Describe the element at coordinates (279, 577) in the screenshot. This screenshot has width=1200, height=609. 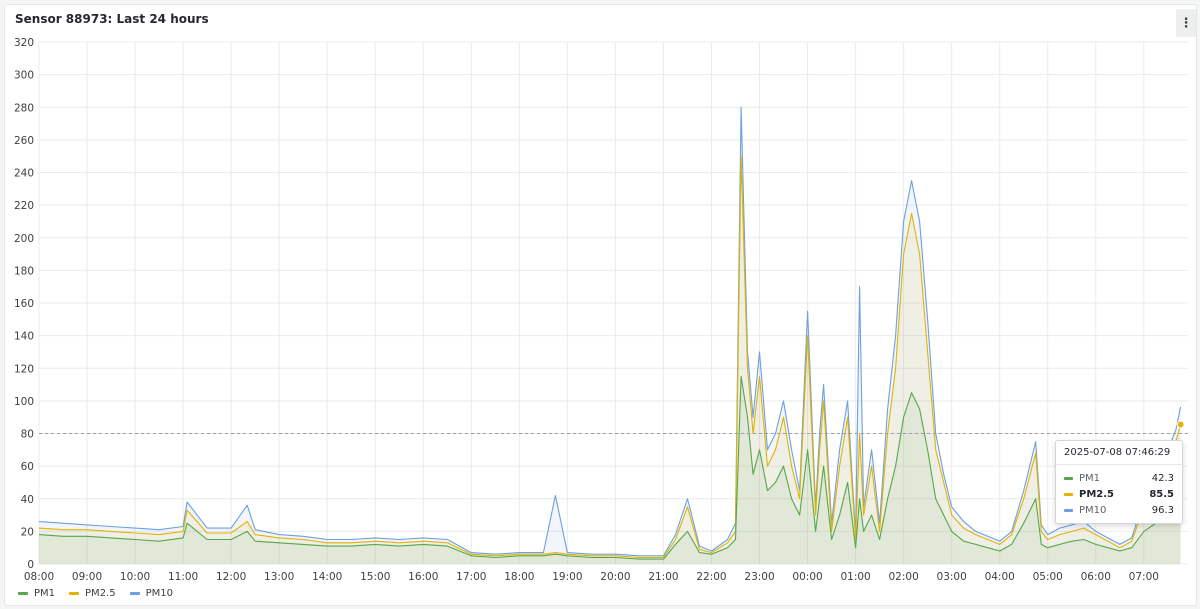
I see `x-tick-label: 13:00` at that location.